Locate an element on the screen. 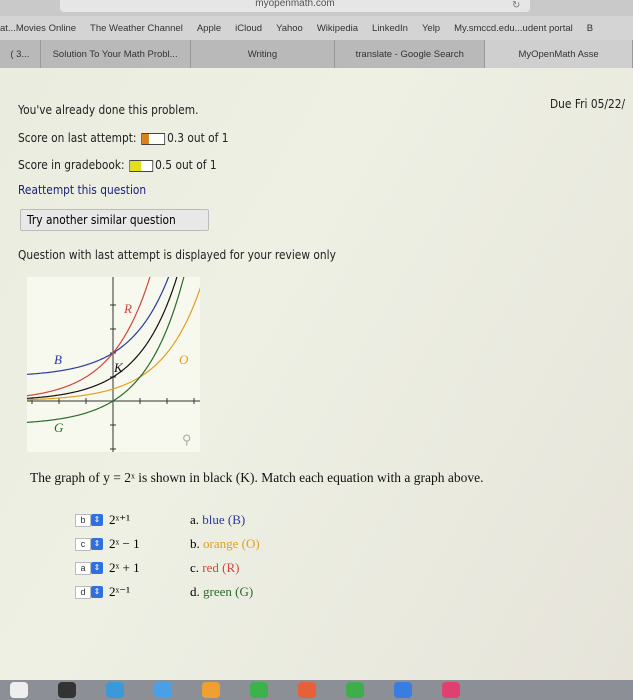  match-option: a. blue (B) is located at coordinates (217, 520).